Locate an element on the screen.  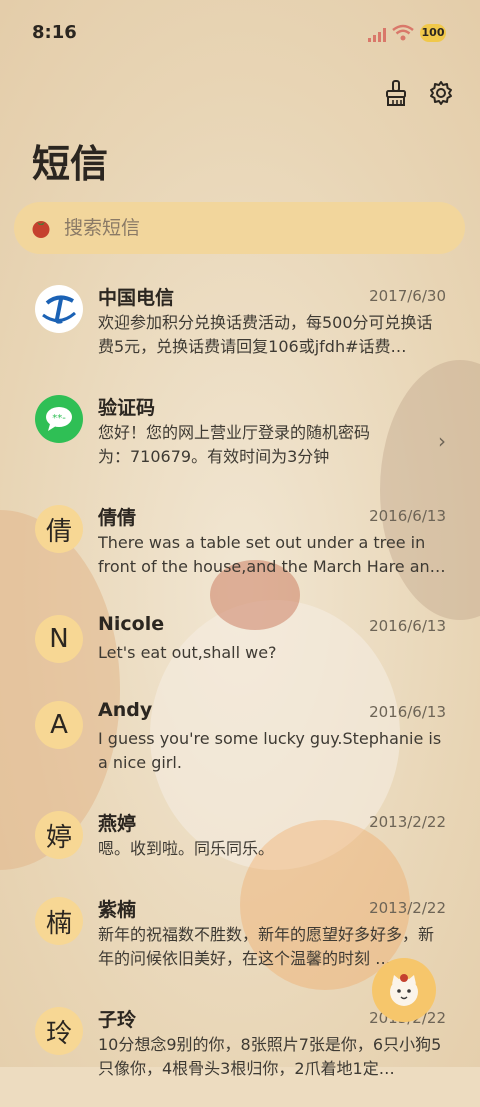
message-preview: 嗯。收到啦。同乐同乐。 is located at coordinates (186, 848).